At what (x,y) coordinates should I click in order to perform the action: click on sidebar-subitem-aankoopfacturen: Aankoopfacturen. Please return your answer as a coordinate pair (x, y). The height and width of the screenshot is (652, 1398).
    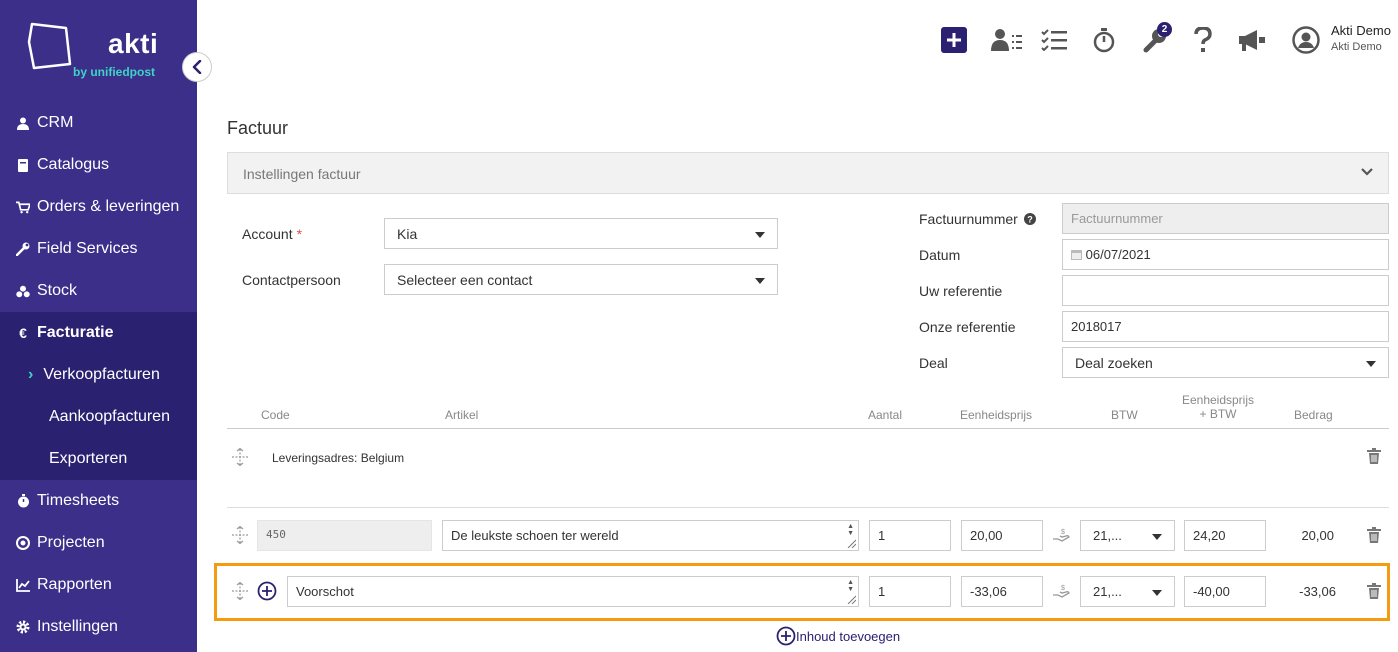
    Looking at the image, I should click on (98, 417).